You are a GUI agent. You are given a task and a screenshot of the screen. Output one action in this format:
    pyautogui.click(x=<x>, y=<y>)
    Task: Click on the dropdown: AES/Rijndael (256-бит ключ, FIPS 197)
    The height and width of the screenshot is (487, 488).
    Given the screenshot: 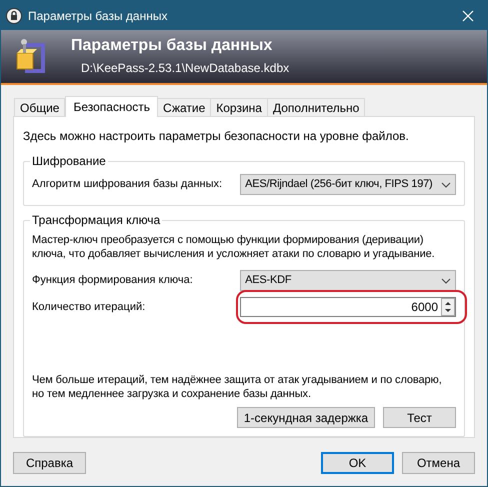 What is the action you would take?
    pyautogui.click(x=348, y=184)
    